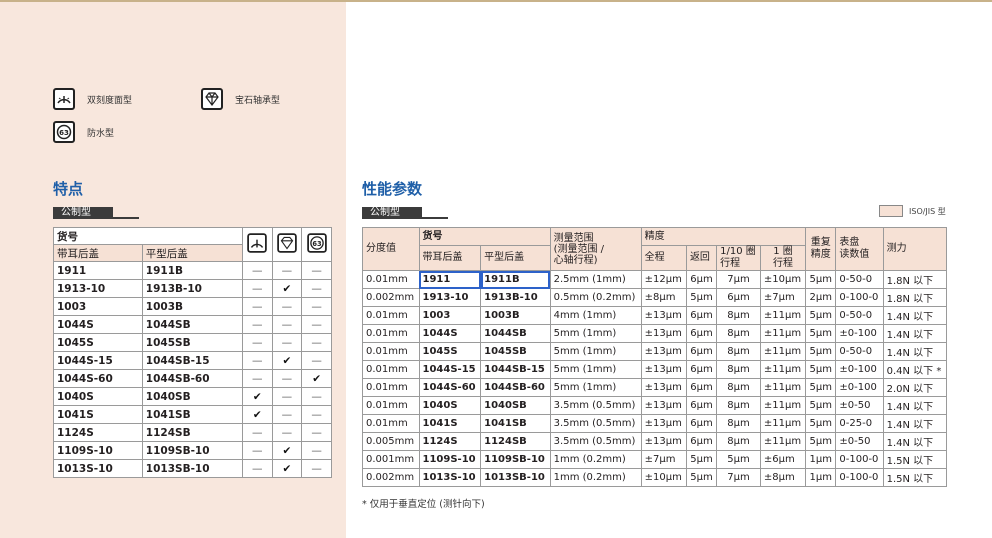  What do you see at coordinates (192, 288) in the screenshot?
I see `table-row: 1913-10 1913B-10— ✔ —` at bounding box center [192, 288].